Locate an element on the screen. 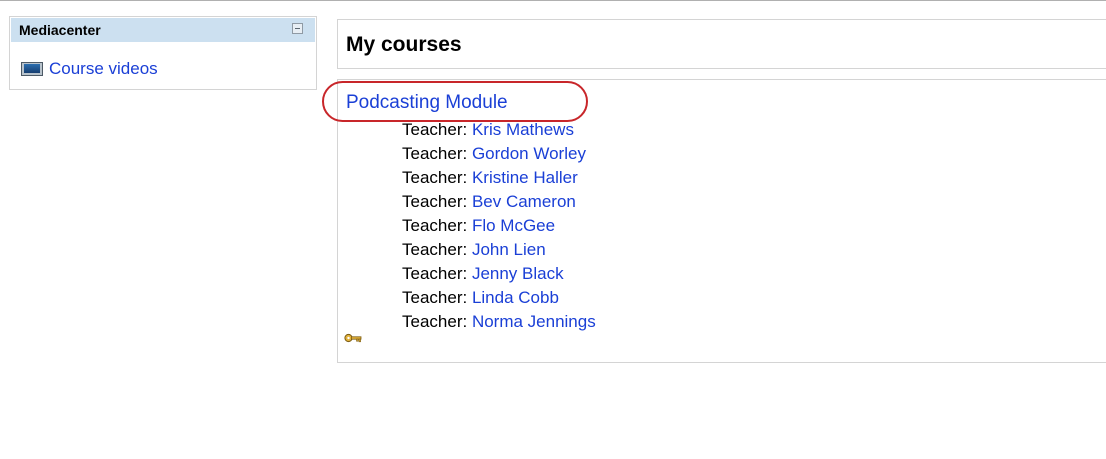 The image size is (1106, 459). teacher-row: Teacher: Kristine Haller is located at coordinates (499, 178).